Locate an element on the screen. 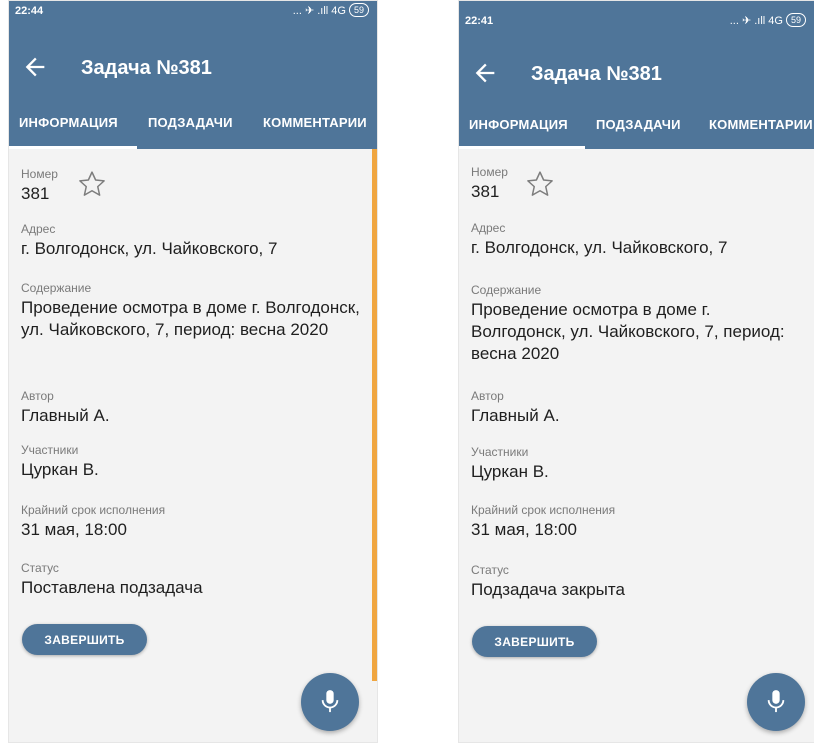 Image resolution: width=814 pixels, height=743 pixels. field-status: Статус Подзадача закрыта is located at coordinates (637, 582).